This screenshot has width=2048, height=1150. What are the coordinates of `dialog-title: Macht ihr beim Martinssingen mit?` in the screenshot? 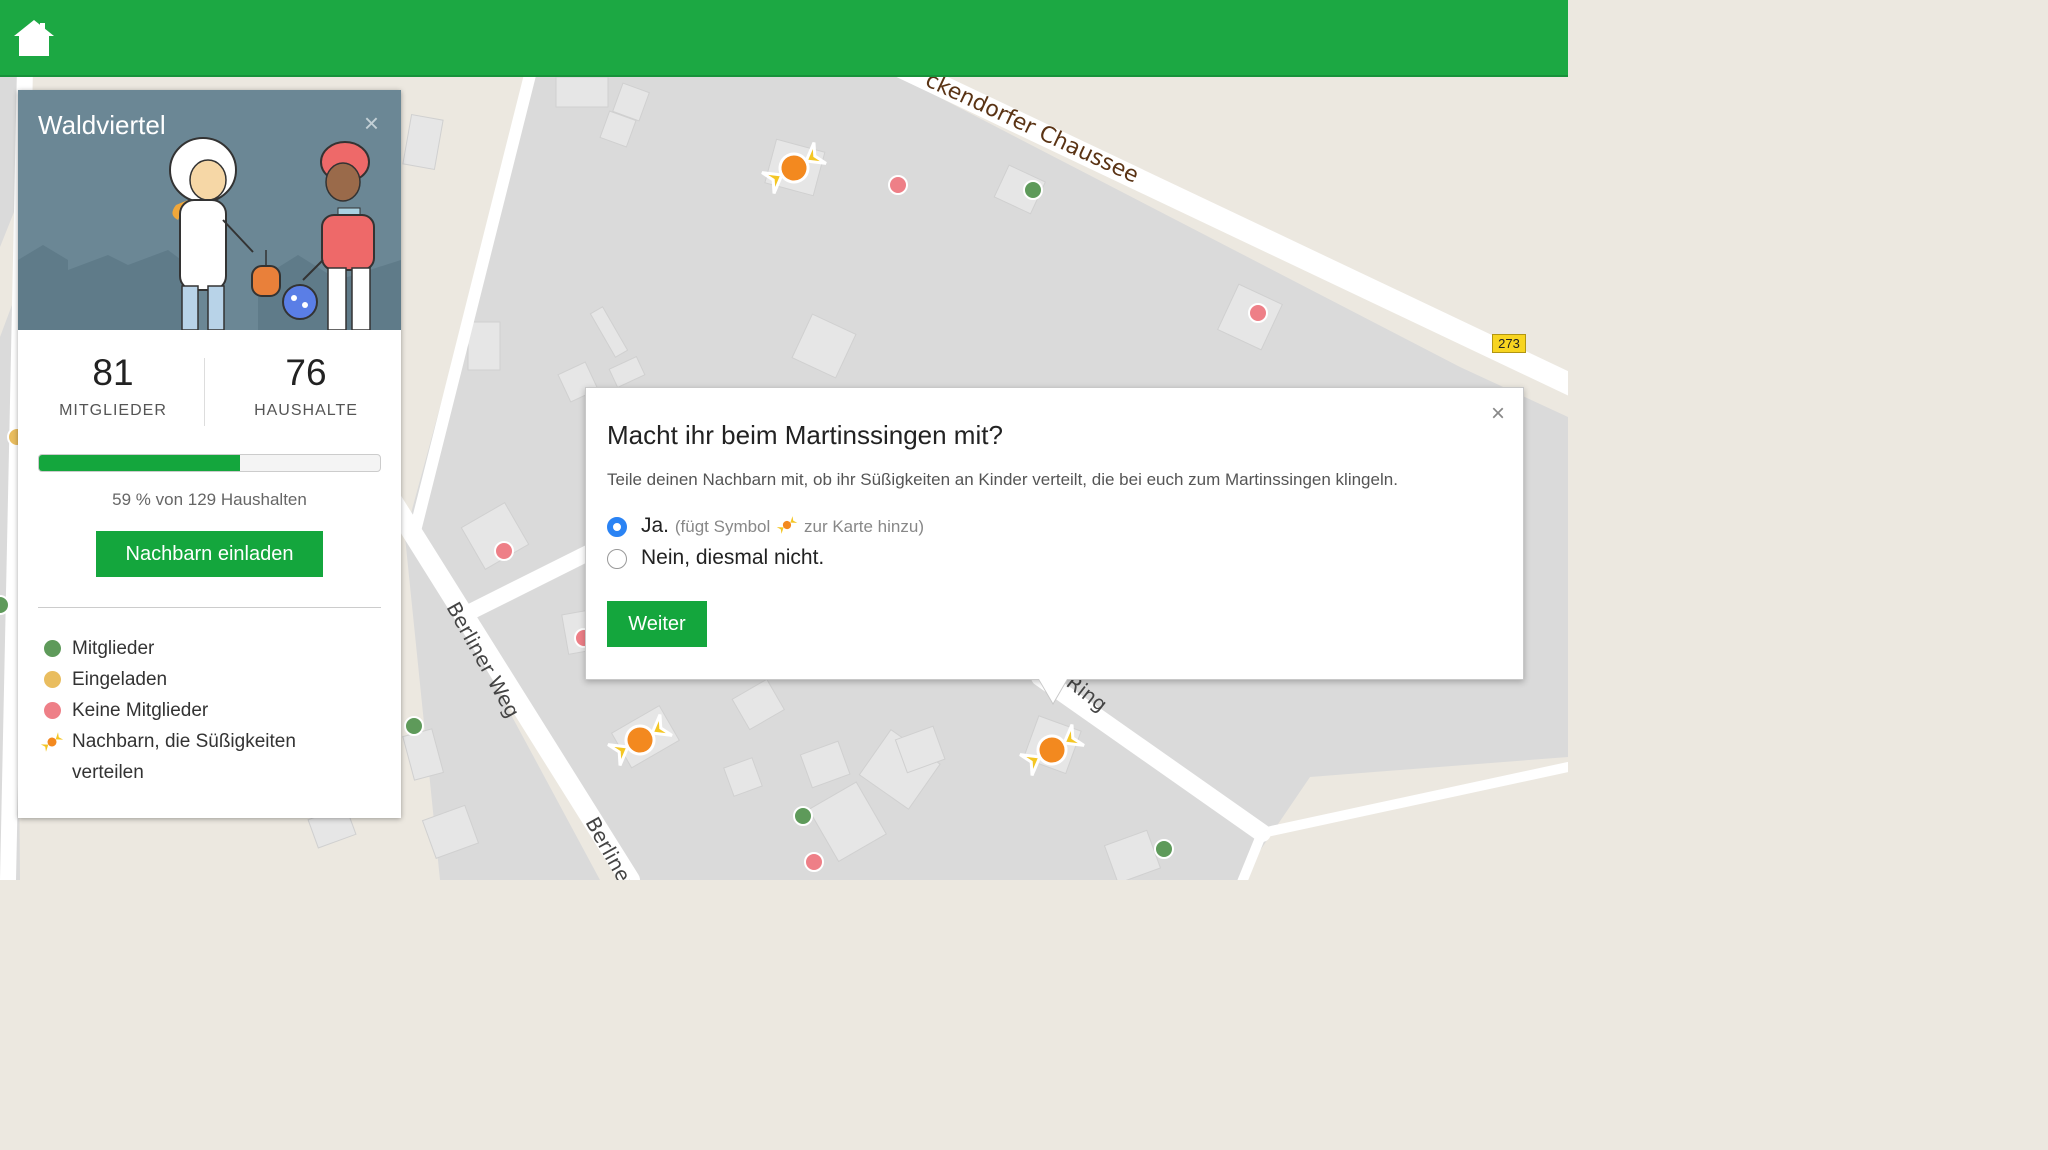 It's located at (805, 435).